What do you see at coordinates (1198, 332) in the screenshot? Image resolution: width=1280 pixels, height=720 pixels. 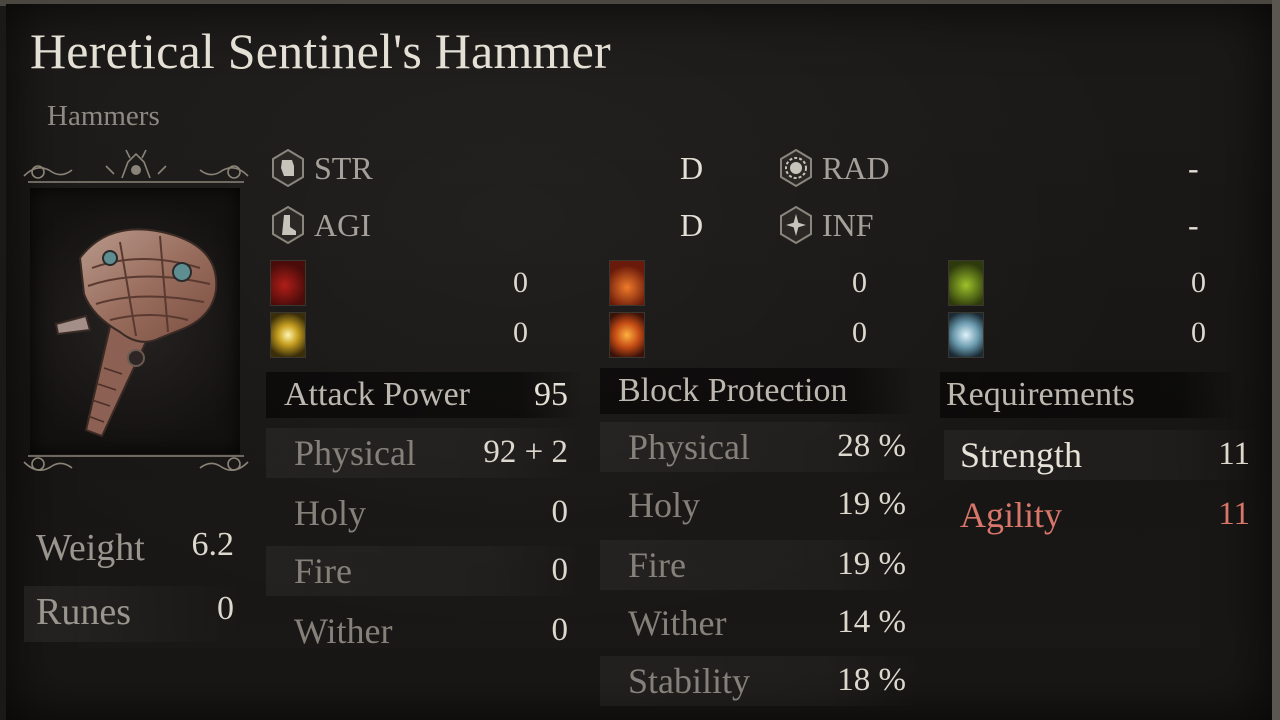 I see `frost-value: 0` at bounding box center [1198, 332].